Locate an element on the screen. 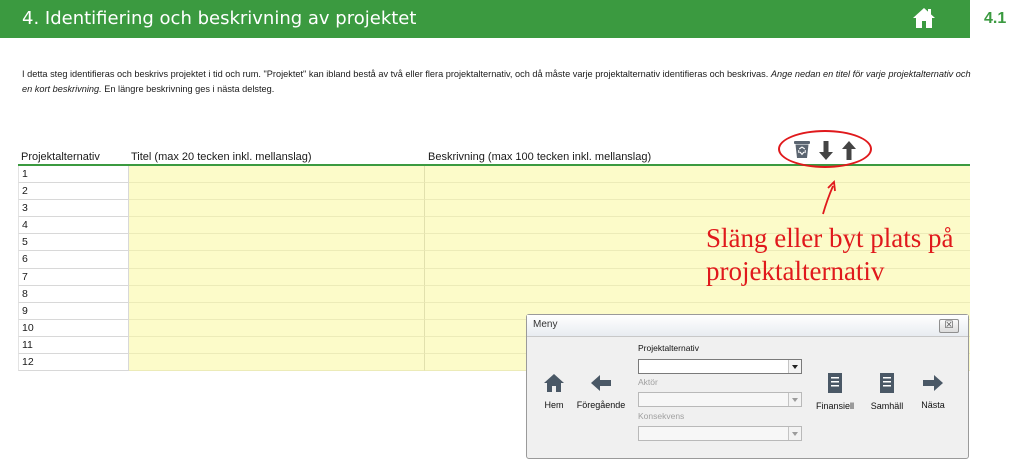 The width and height of the screenshot is (1024, 464). arrow-left-icon is located at coordinates (601, 383).